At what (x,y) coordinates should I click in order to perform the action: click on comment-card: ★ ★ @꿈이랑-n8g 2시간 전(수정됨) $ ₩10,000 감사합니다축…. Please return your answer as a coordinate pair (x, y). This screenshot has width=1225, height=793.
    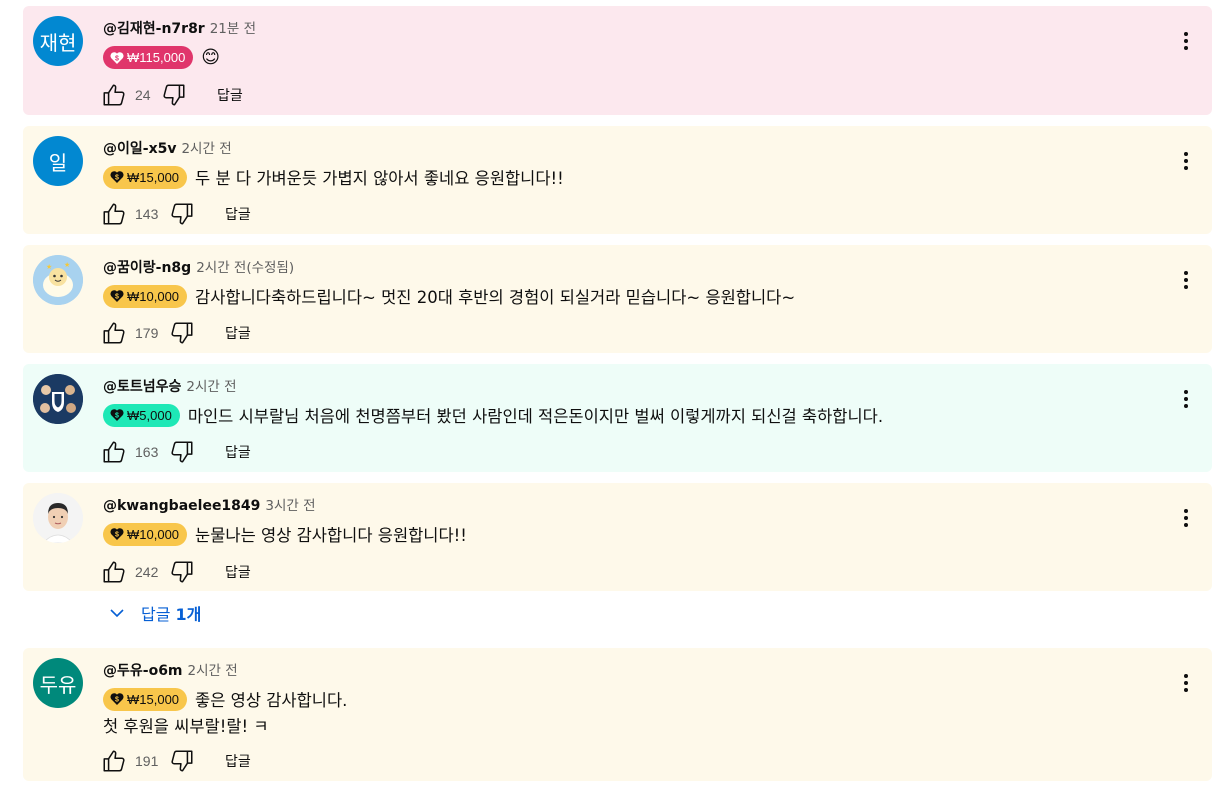
    Looking at the image, I should click on (617, 299).